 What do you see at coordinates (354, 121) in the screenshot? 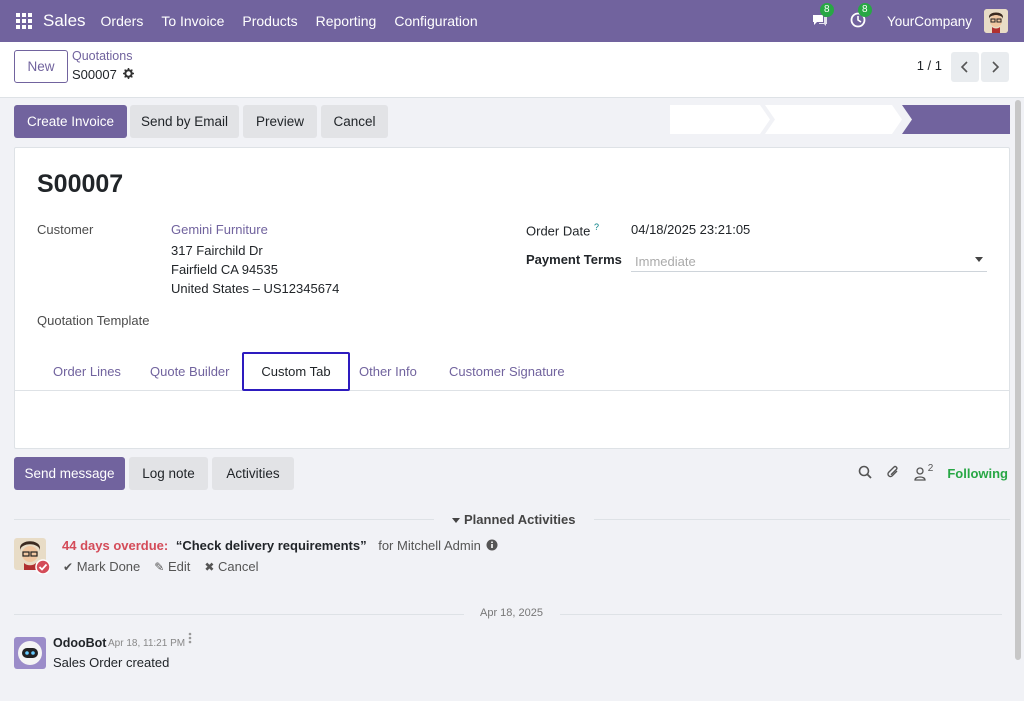
I see `cancel-order-button: Cancel` at bounding box center [354, 121].